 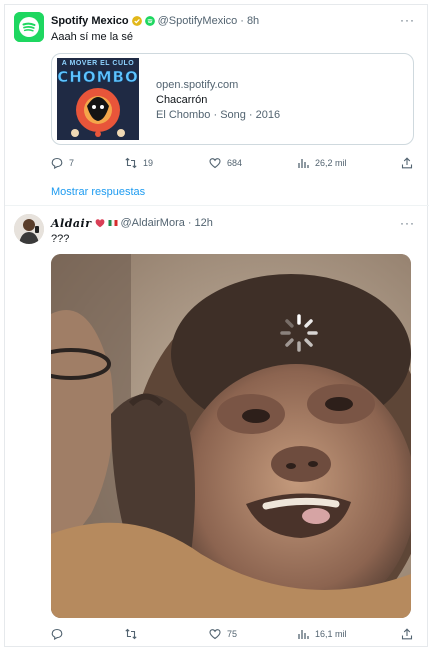 I want to click on reply-button: 7, so click(x=62, y=163).